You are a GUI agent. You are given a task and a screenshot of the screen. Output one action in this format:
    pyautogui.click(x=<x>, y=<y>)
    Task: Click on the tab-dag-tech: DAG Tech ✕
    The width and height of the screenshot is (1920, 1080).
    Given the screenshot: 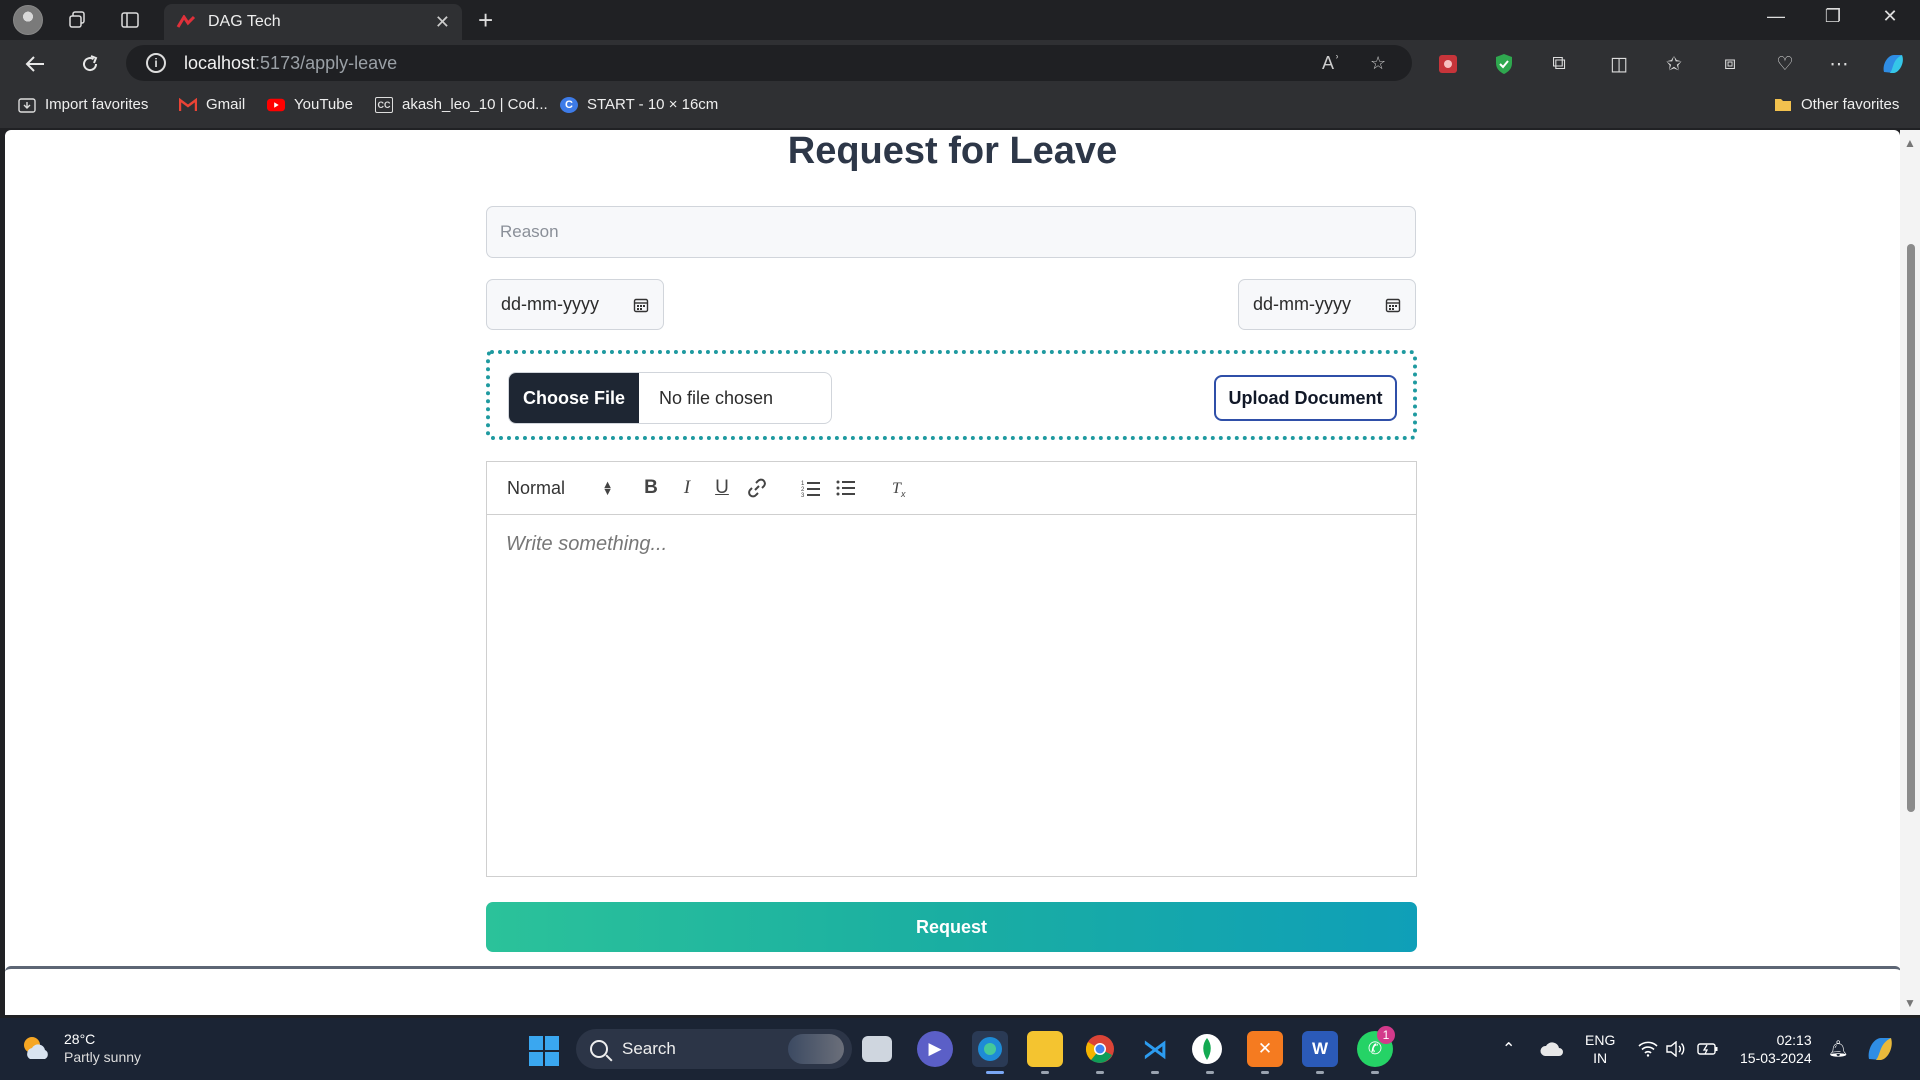 What is the action you would take?
    pyautogui.click(x=313, y=22)
    